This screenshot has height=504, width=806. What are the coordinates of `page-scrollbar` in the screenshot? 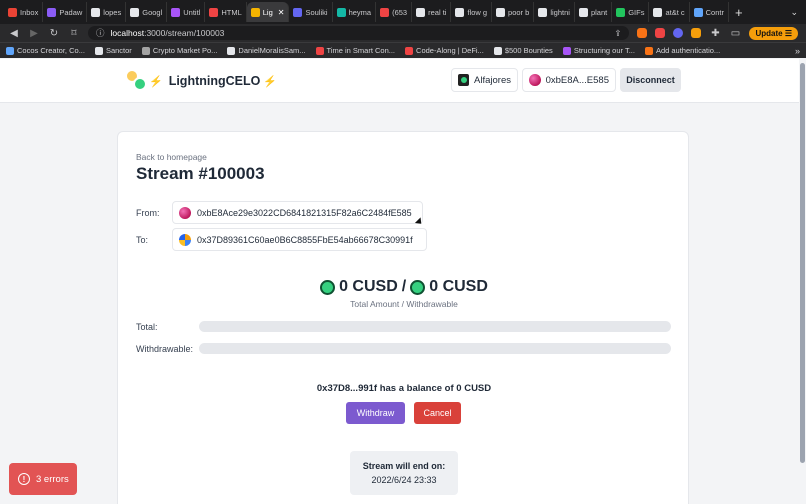 It's located at (802, 281).